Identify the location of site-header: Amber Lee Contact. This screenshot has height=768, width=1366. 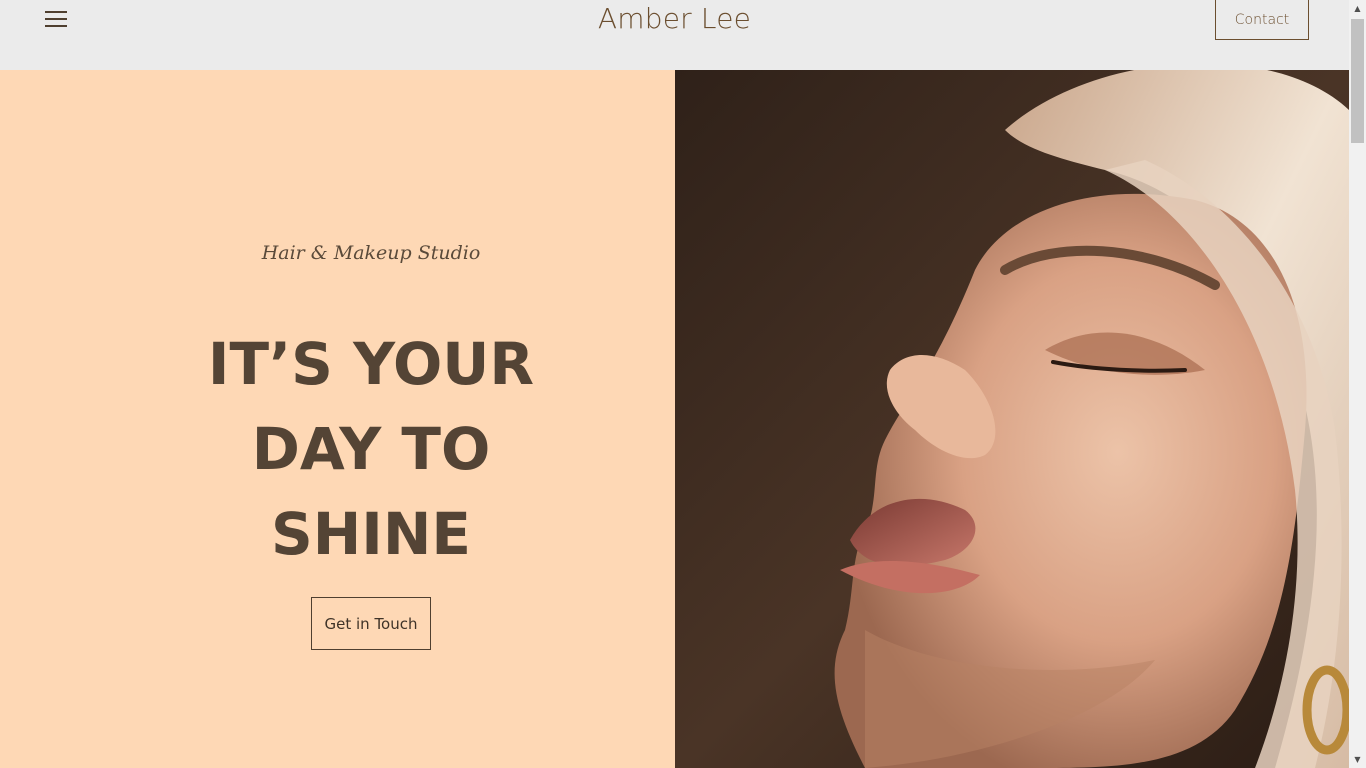
(674, 35).